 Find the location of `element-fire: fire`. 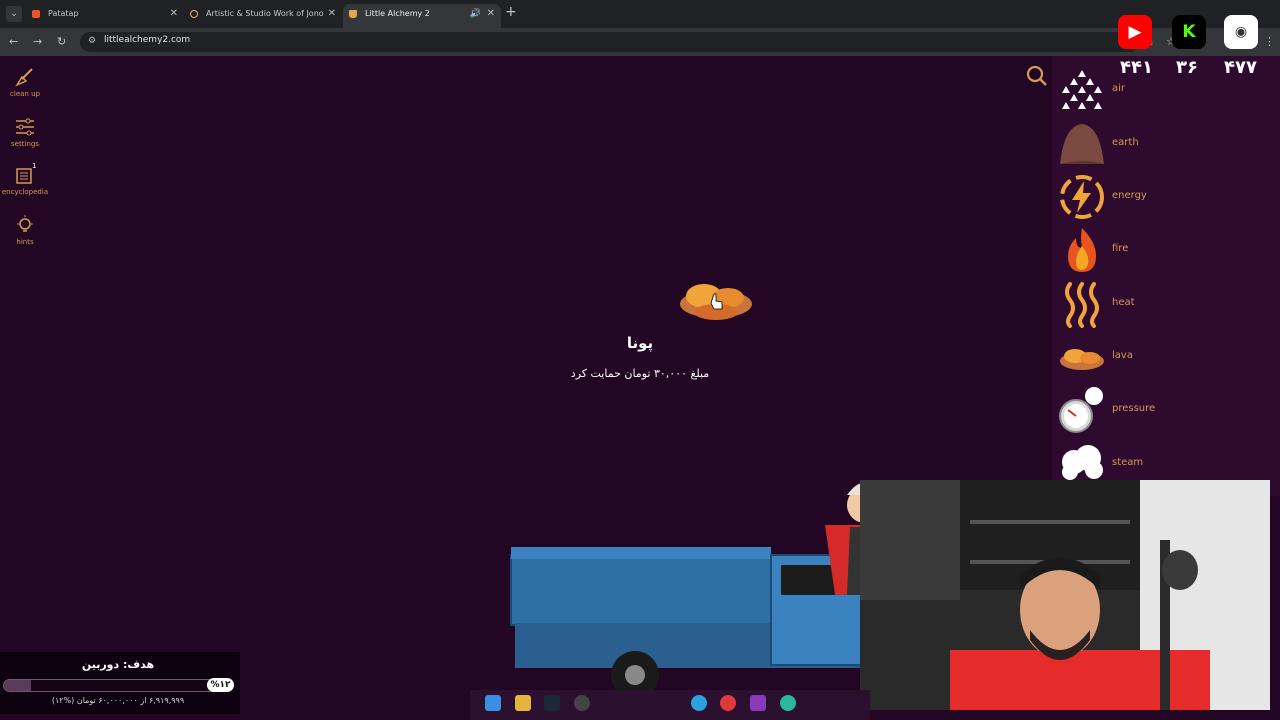

element-fire: fire is located at coordinates (1158, 250).